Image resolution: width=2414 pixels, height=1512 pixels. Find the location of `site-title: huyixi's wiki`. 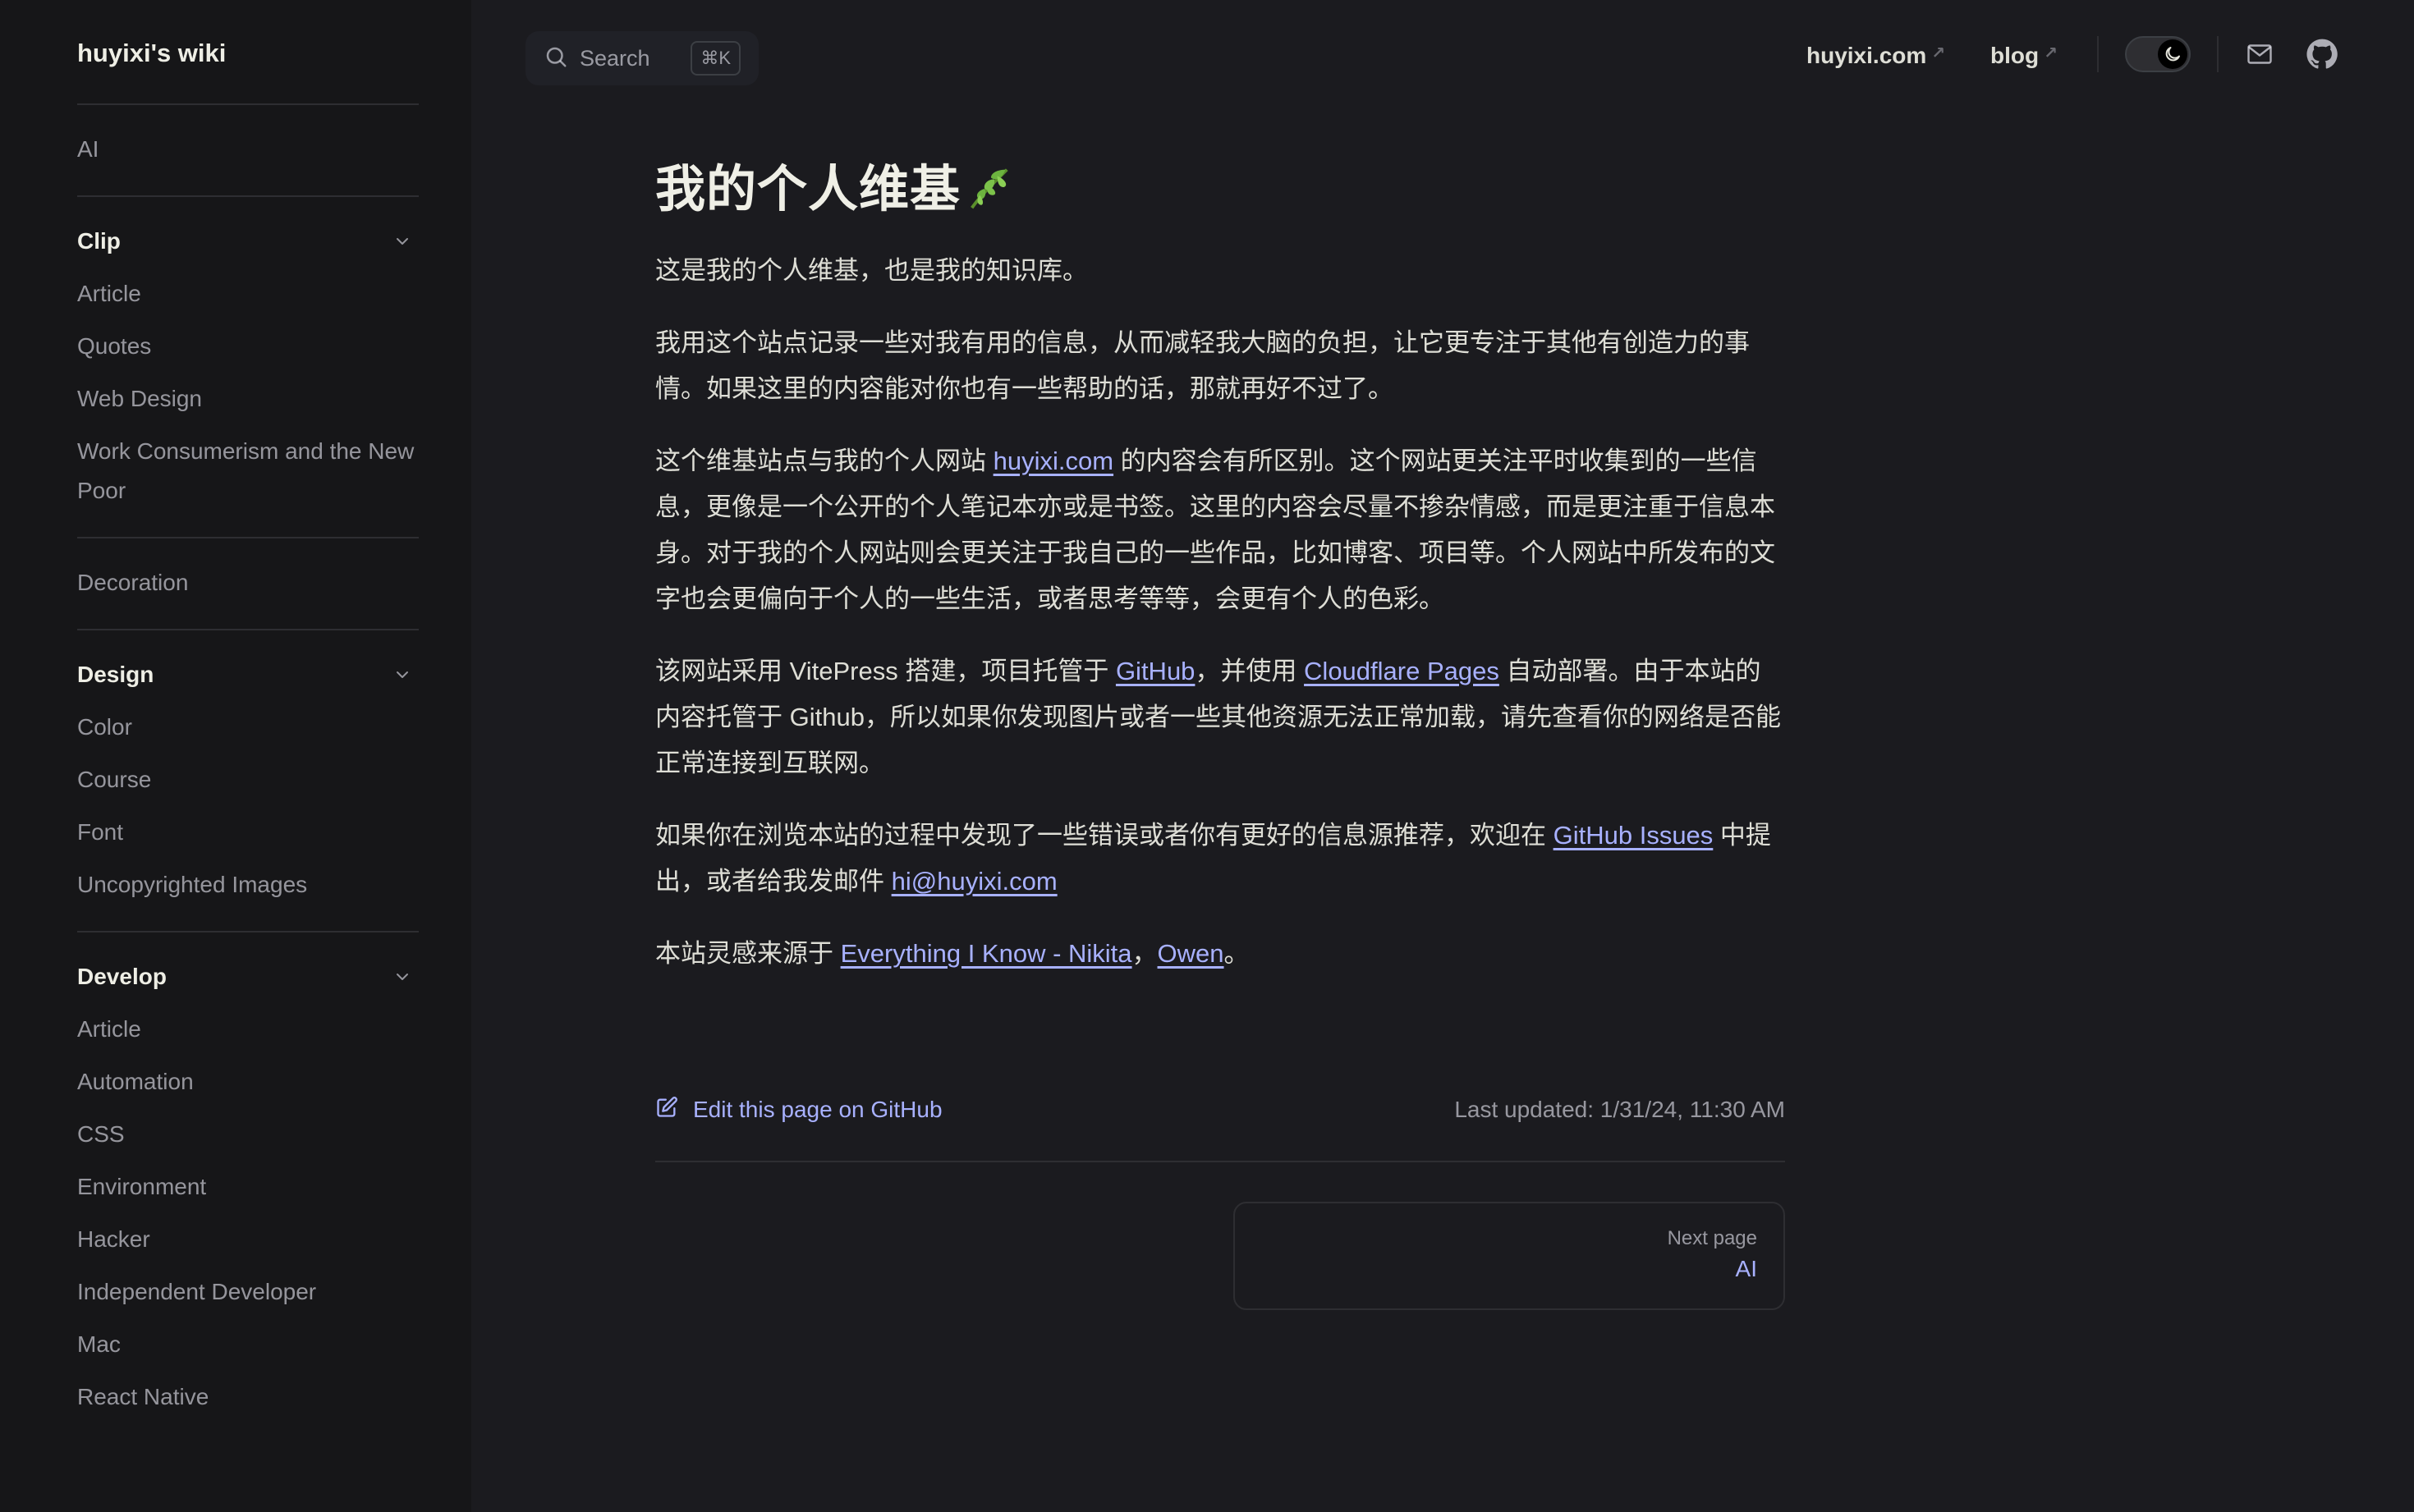

site-title: huyixi's wiki is located at coordinates (248, 52).